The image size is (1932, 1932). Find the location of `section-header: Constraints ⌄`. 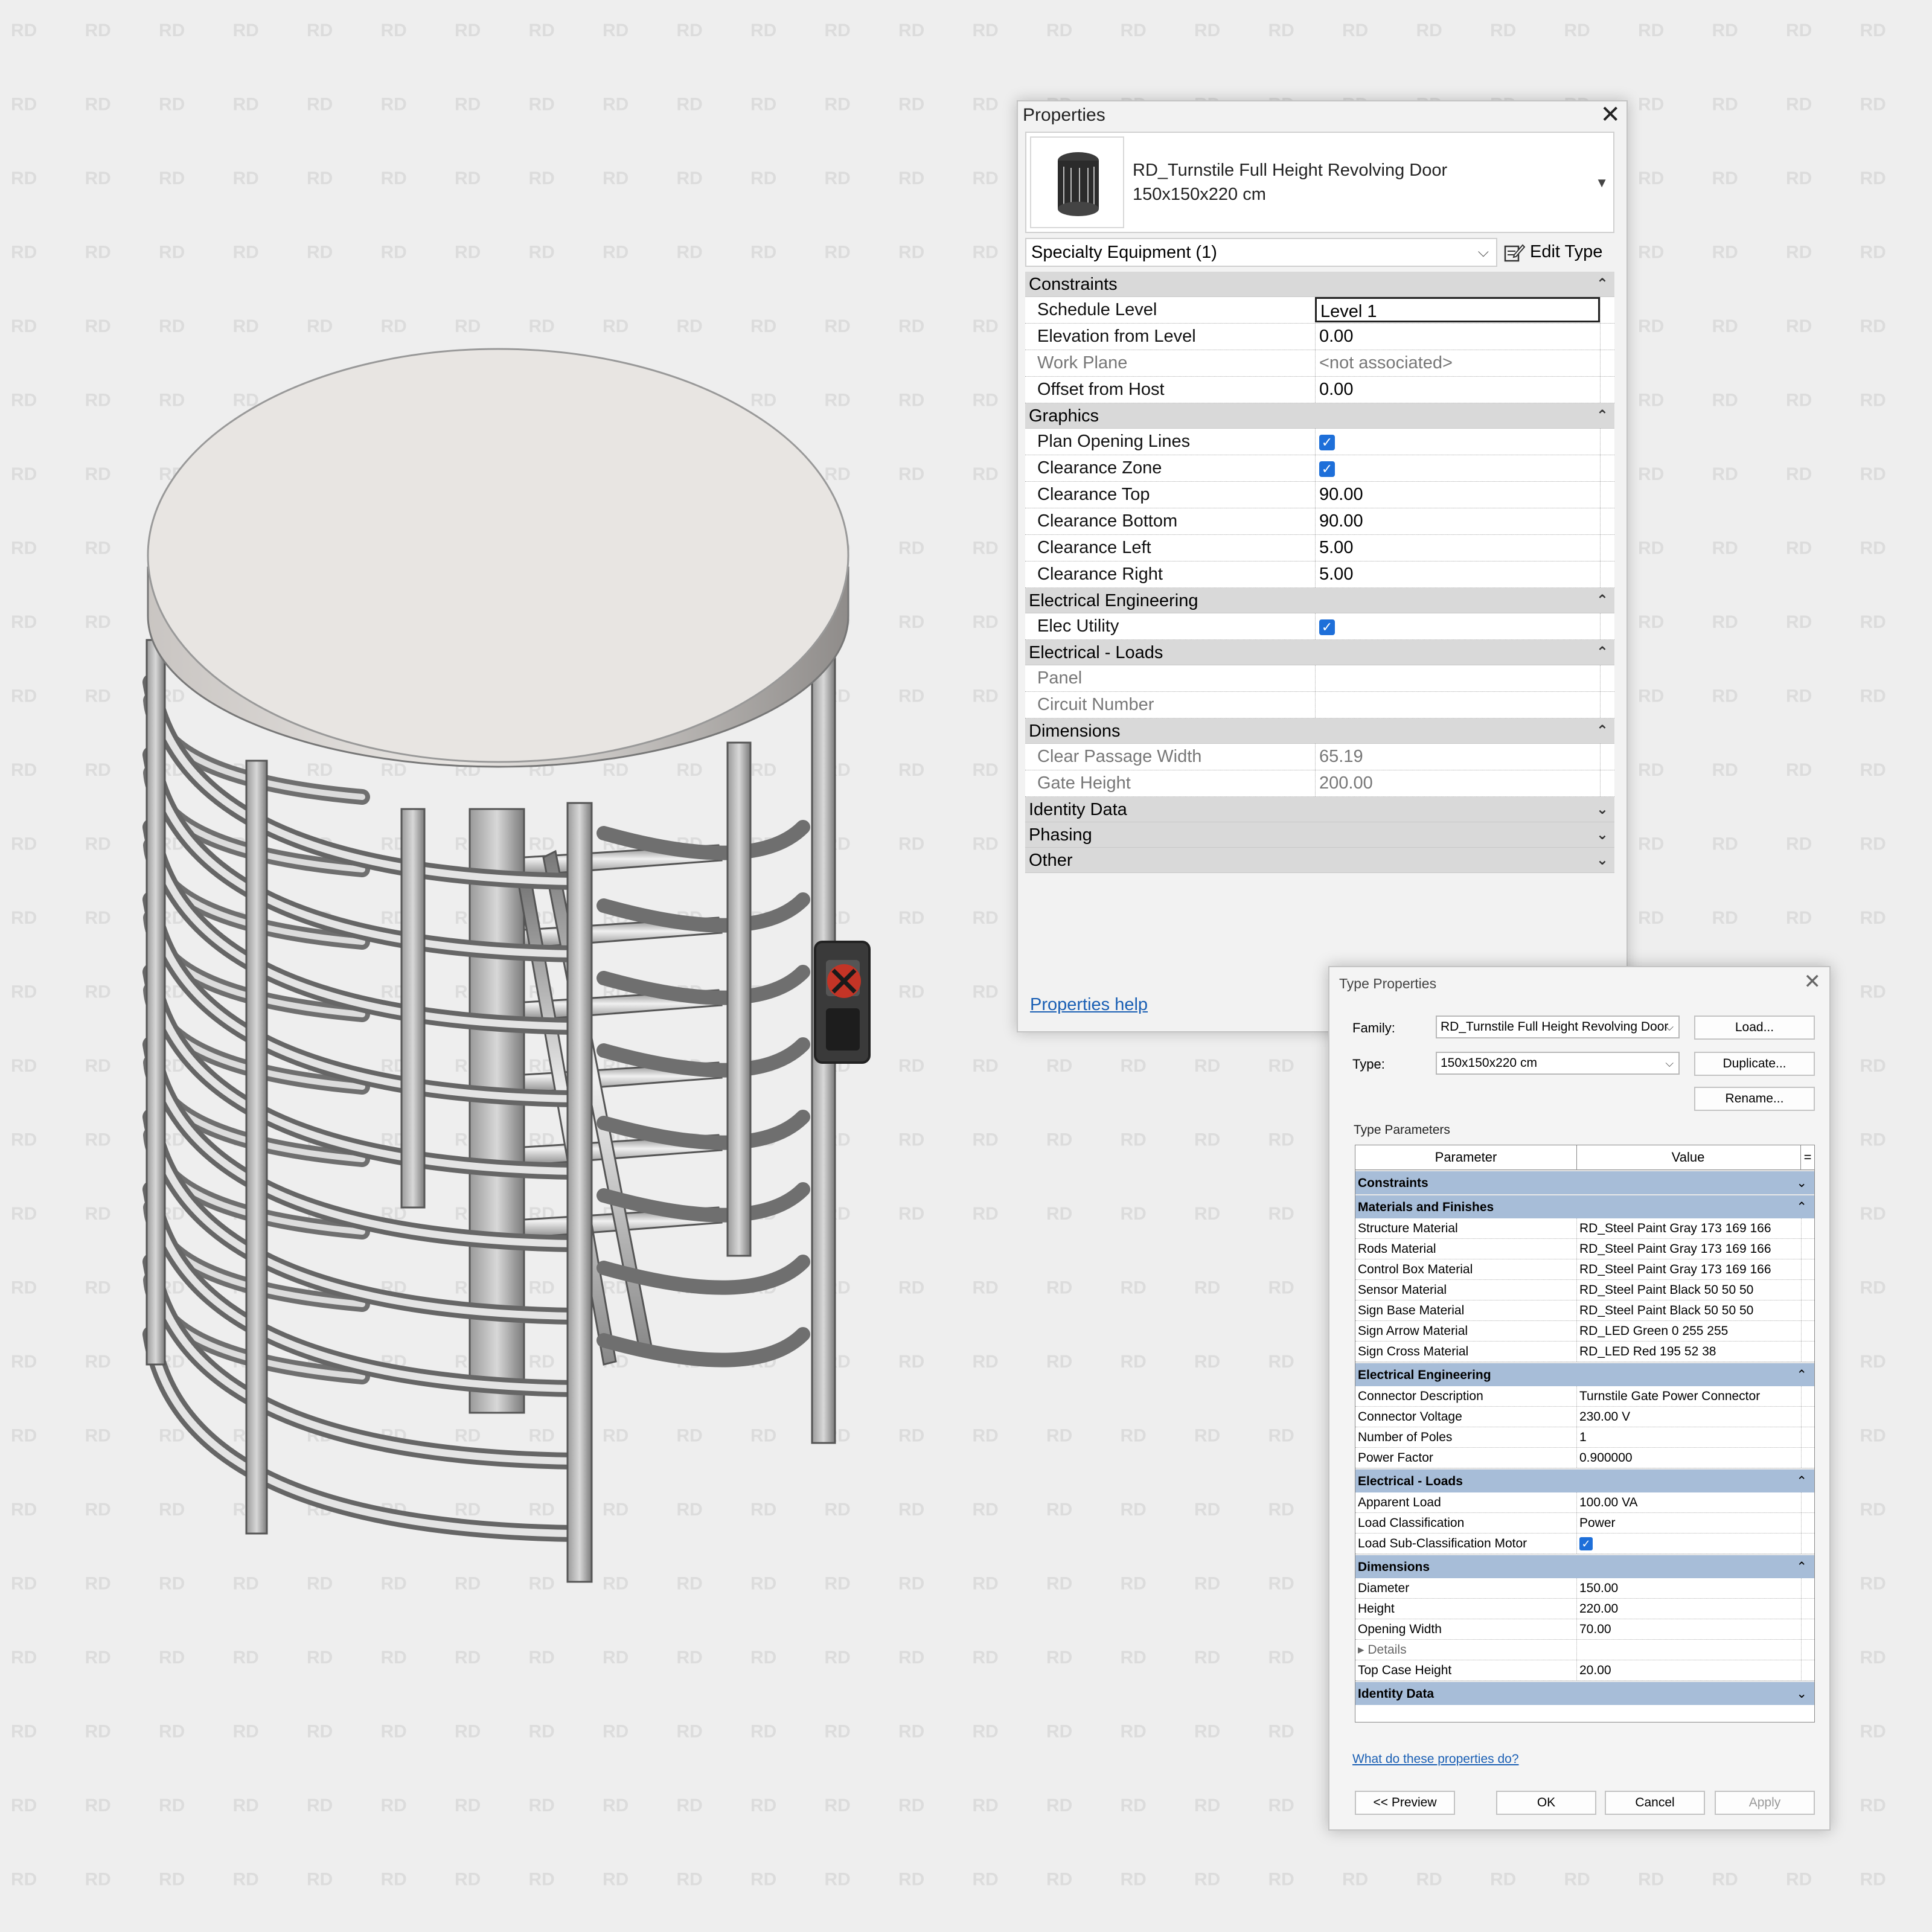

section-header: Constraints ⌄ is located at coordinates (1584, 1182).